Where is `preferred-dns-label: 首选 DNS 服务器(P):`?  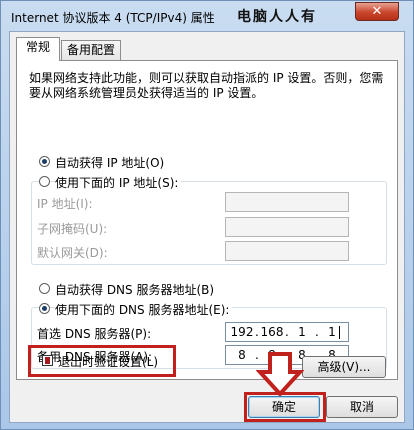 preferred-dns-label: 首选 DNS 服务器(P): is located at coordinates (94, 334).